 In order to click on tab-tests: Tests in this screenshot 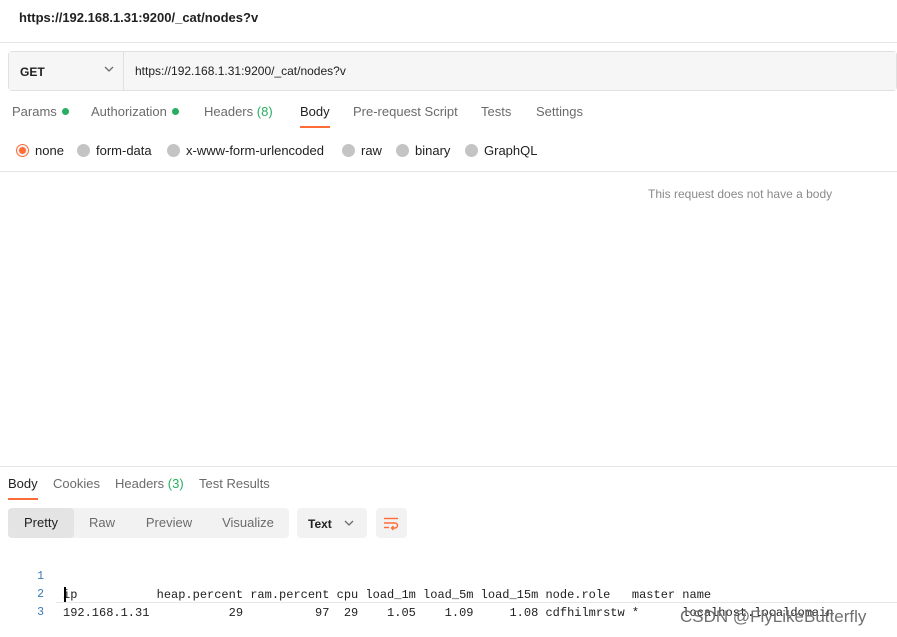, I will do `click(496, 111)`.